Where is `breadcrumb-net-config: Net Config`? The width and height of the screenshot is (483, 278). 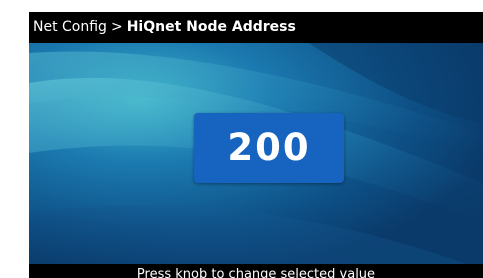 breadcrumb-net-config: Net Config is located at coordinates (70, 27).